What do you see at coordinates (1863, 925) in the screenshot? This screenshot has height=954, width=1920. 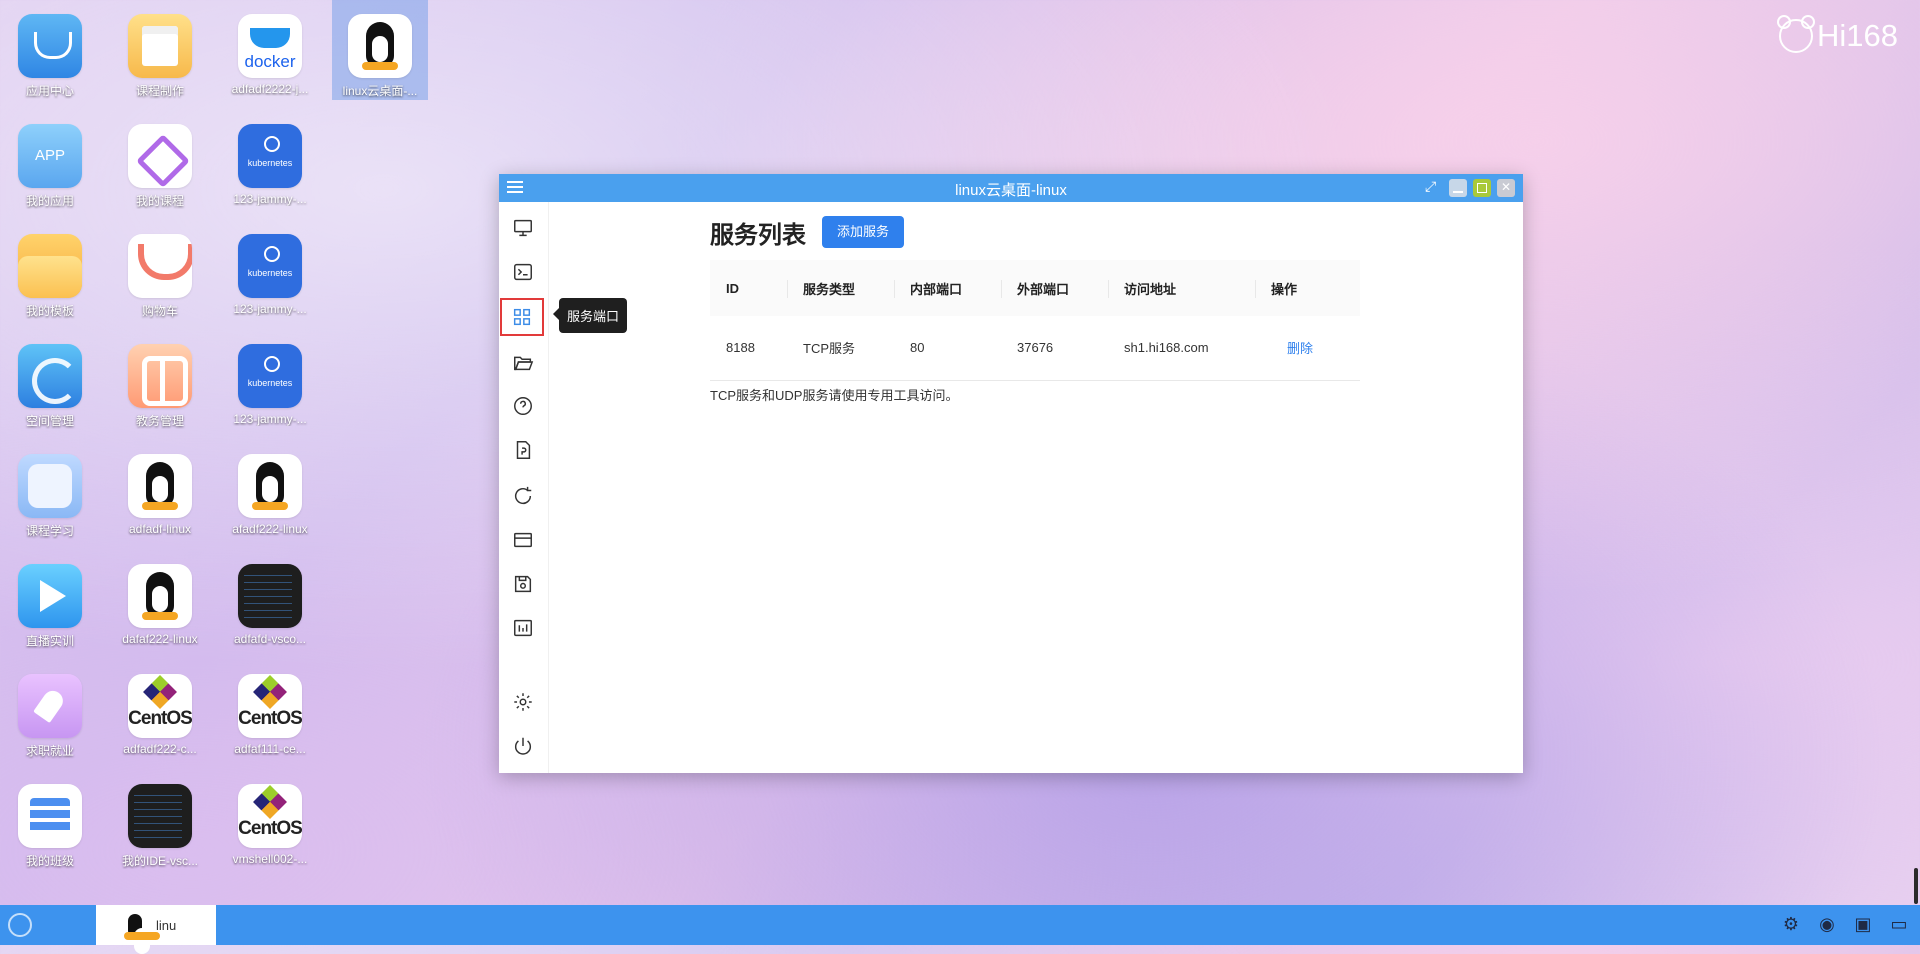 I see `message-icon: ▣` at bounding box center [1863, 925].